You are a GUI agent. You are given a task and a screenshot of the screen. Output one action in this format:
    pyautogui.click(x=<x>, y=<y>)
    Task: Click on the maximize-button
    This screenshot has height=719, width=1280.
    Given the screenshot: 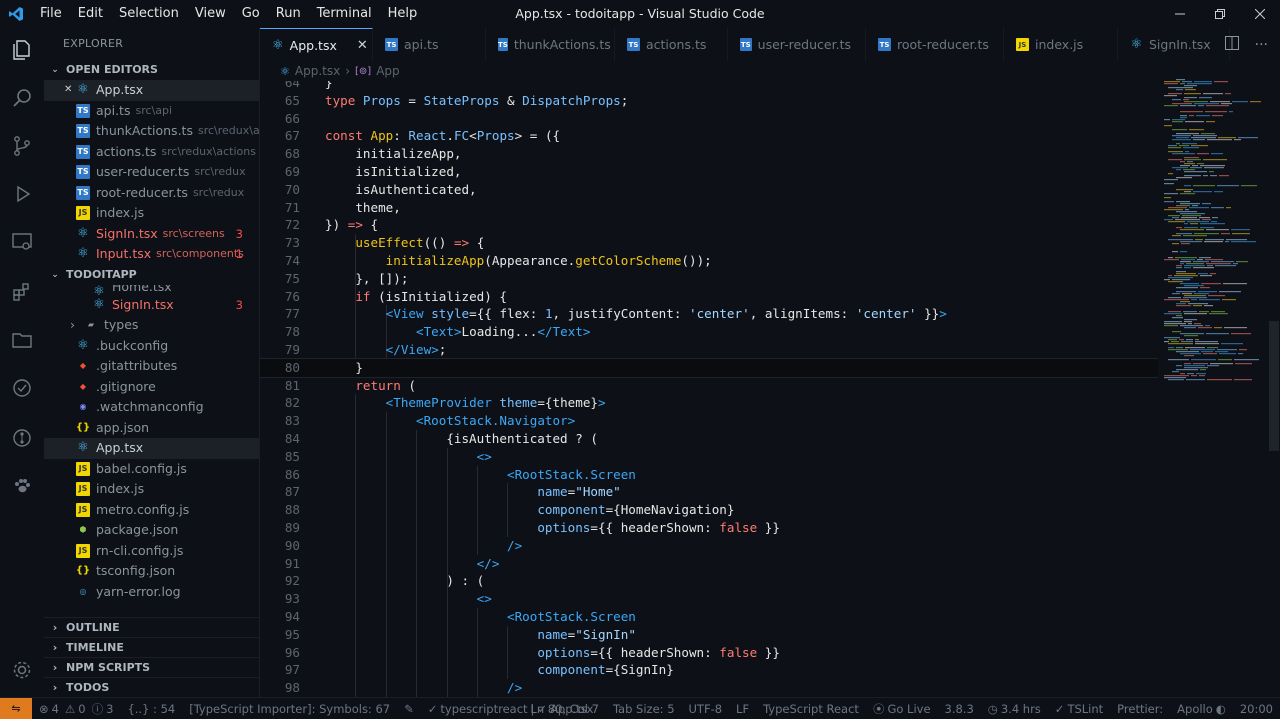 What is the action you would take?
    pyautogui.click(x=1220, y=14)
    